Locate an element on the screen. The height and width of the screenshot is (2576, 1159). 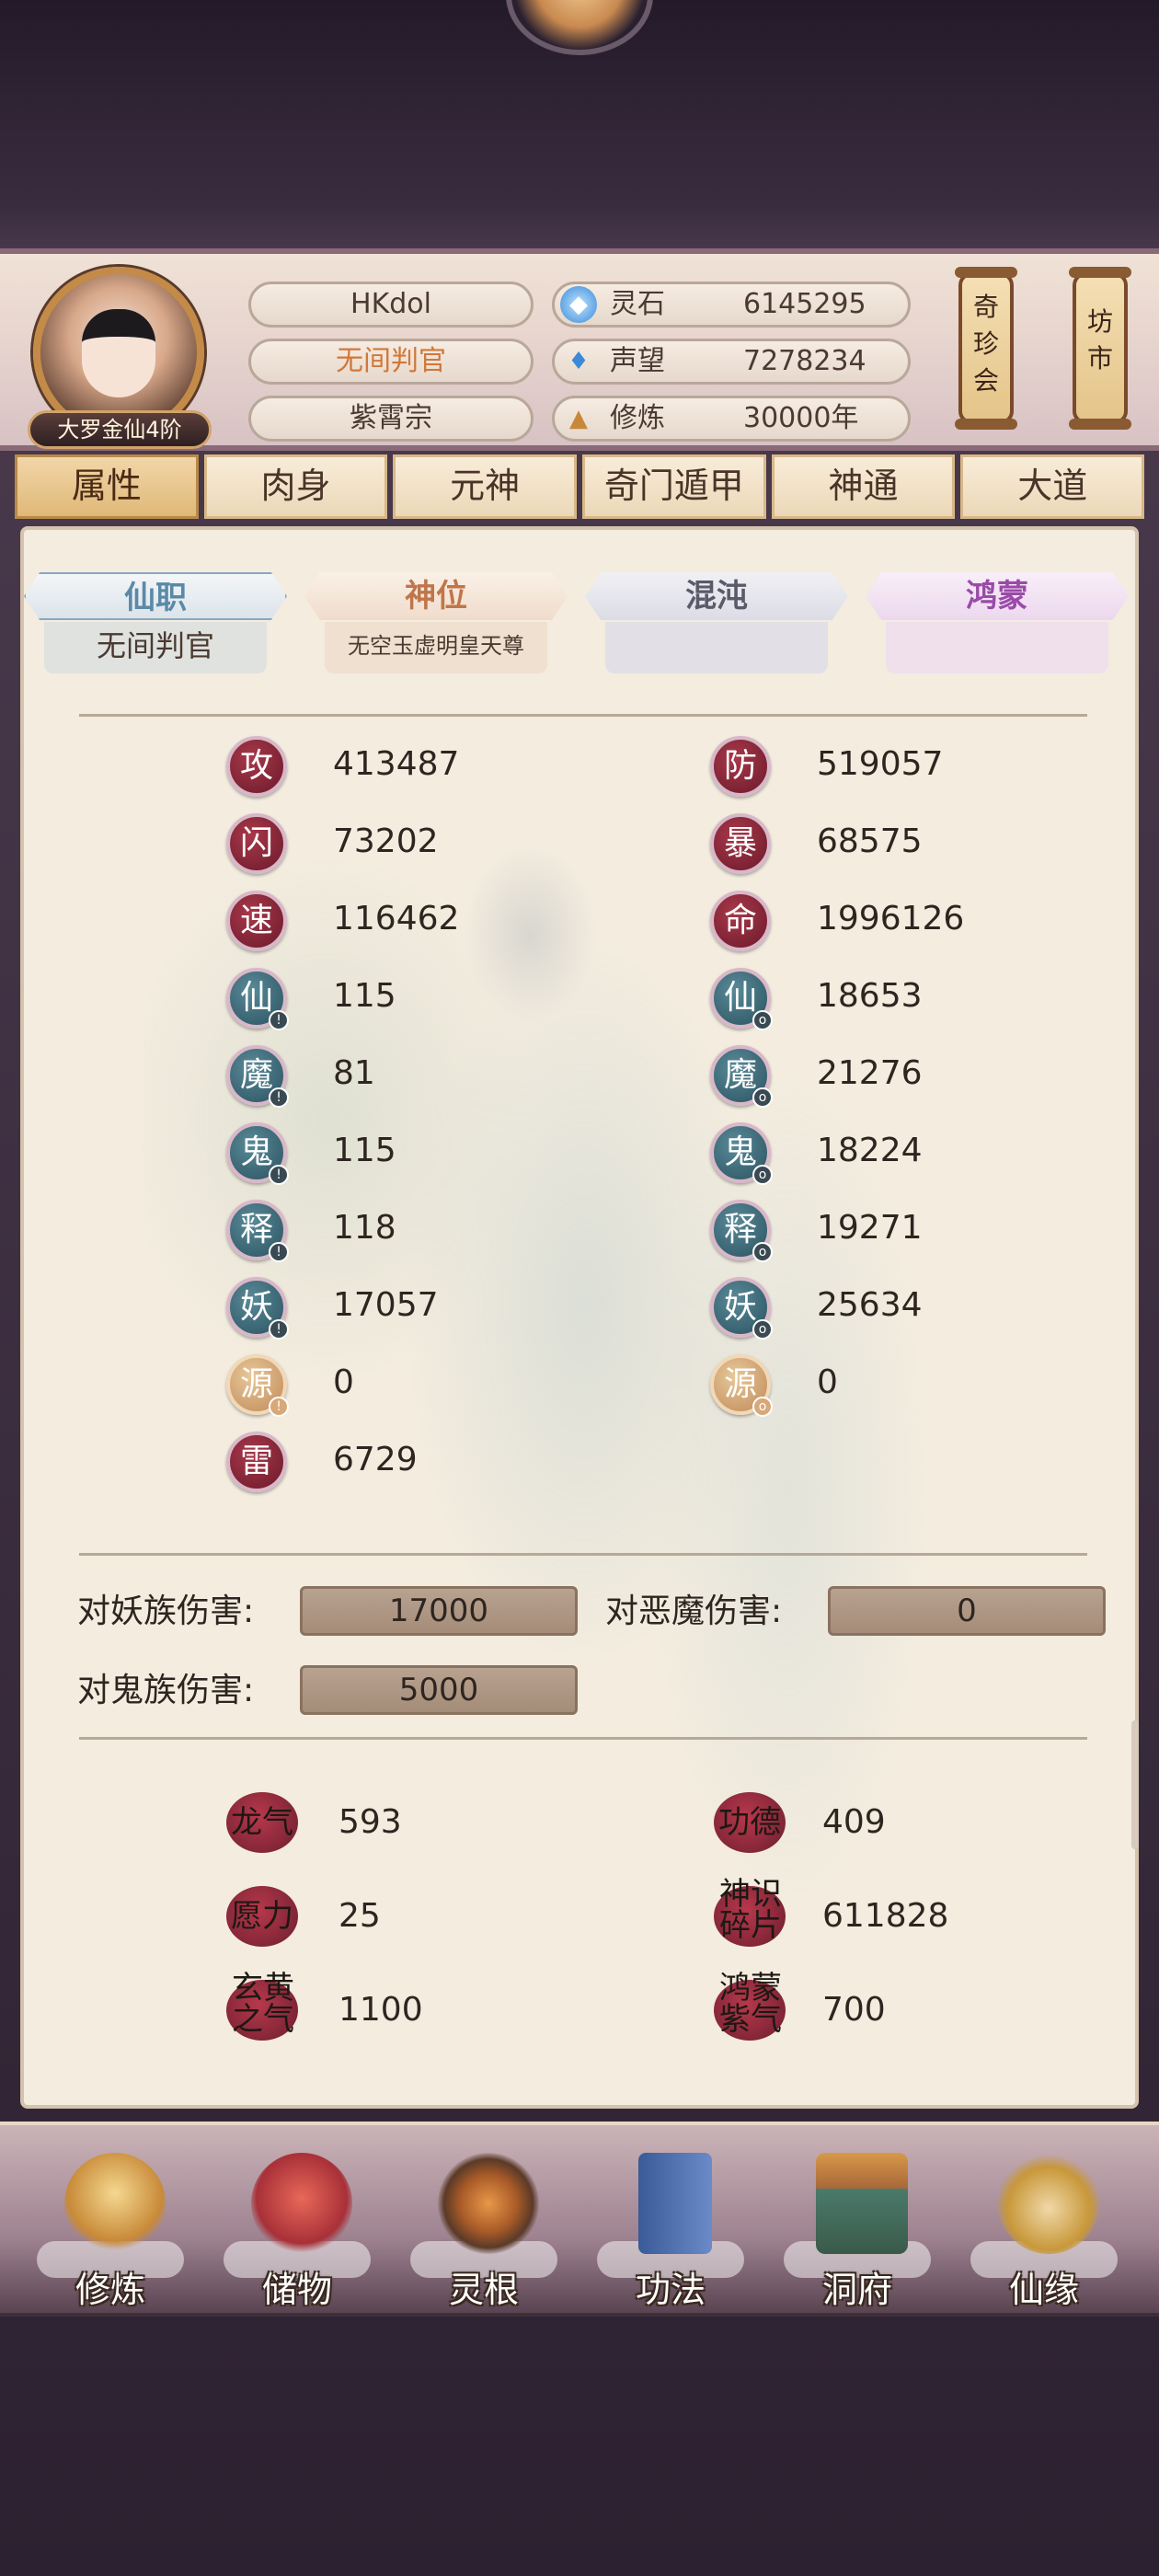
stat-origin-def-icon: 源o is located at coordinates (741, 1385).